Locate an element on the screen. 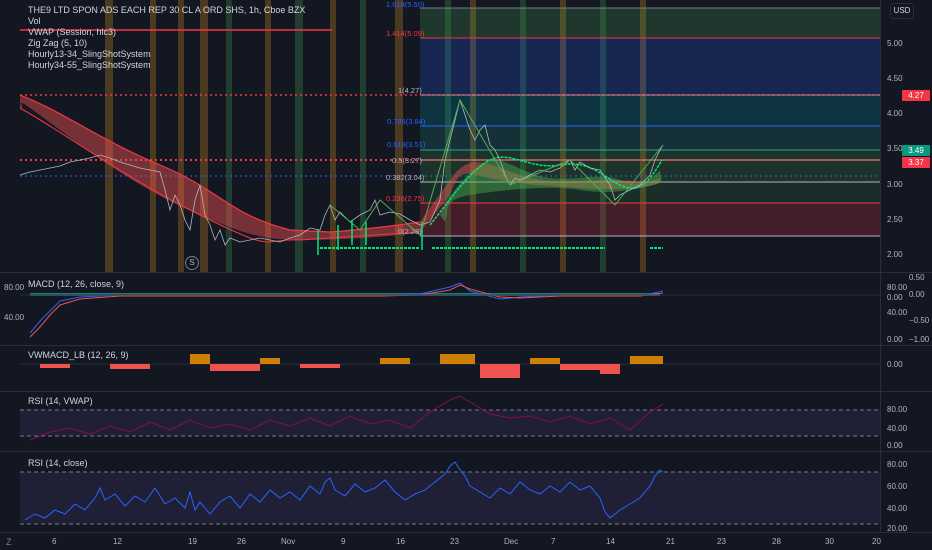 The height and width of the screenshot is (550, 932). time-label: 16 is located at coordinates (400, 541).